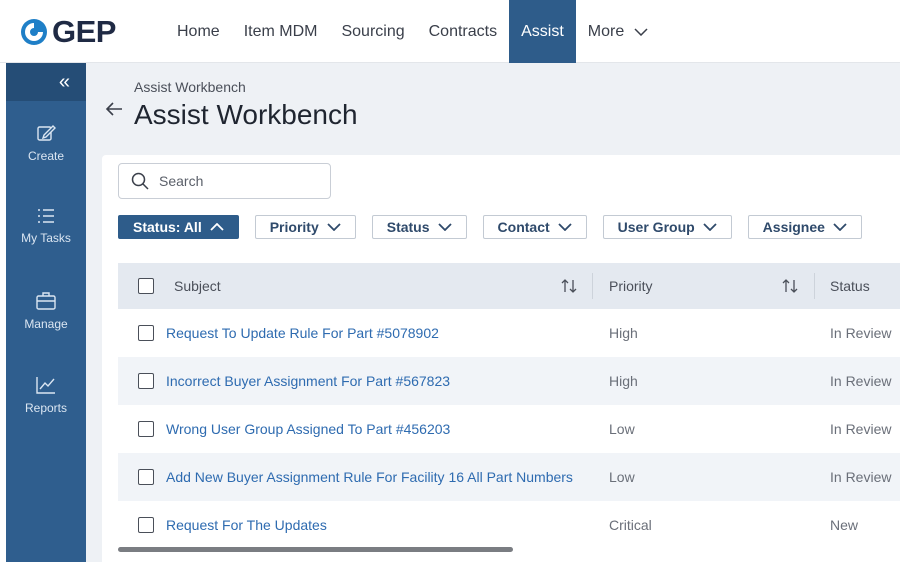  Describe the element at coordinates (64, 81) in the screenshot. I see `double-chevron-left-icon: «` at that location.